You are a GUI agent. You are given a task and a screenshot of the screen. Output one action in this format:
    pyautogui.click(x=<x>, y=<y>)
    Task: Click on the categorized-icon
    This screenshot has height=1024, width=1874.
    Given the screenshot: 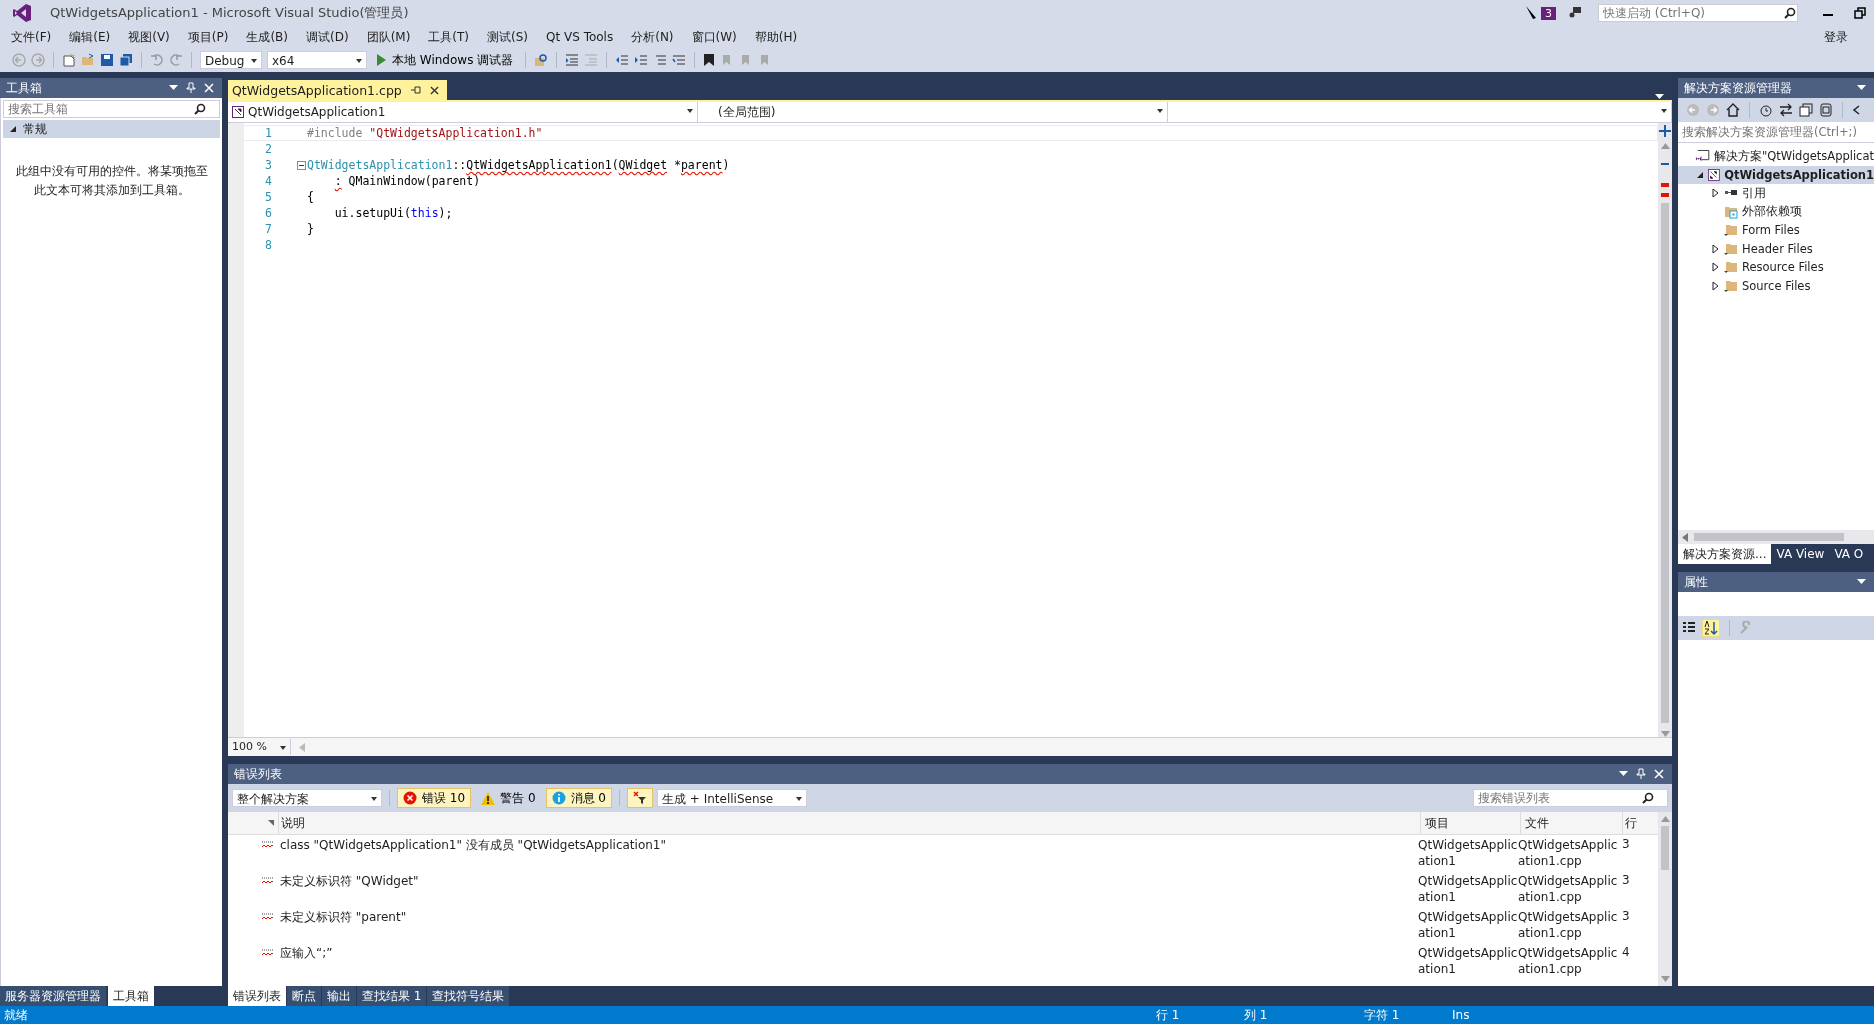 What is the action you would take?
    pyautogui.click(x=1689, y=628)
    